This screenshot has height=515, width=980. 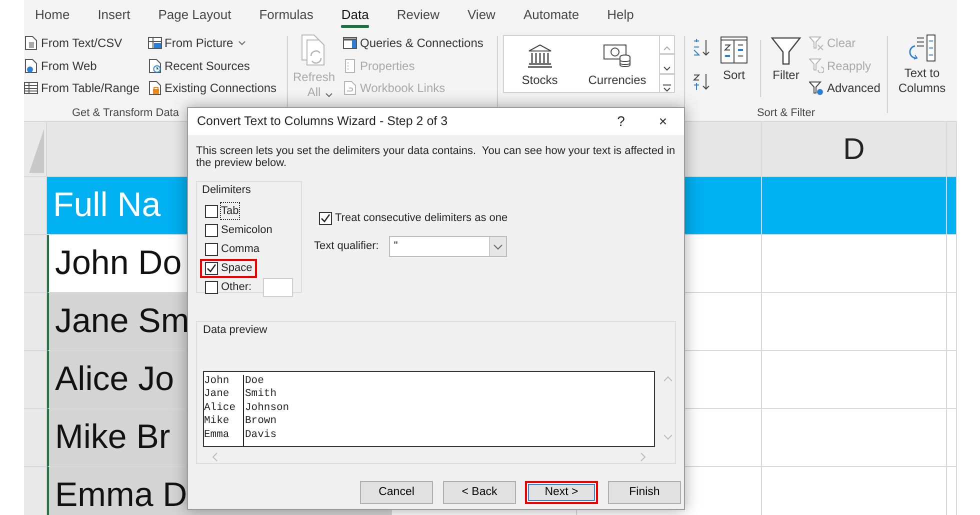 What do you see at coordinates (436, 157) in the screenshot?
I see `description-text: This screen lets you set the delimiters your data contains. You can see how your text is affected in the preview below.` at bounding box center [436, 157].